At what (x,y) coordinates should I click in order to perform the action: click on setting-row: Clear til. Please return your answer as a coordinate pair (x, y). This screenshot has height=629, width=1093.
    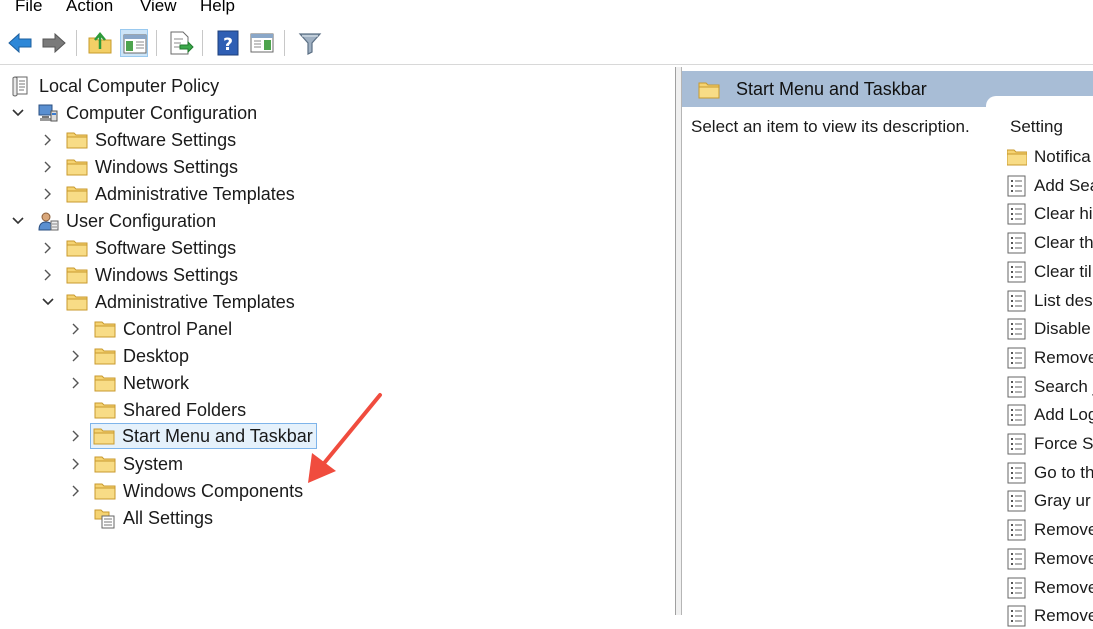
    Looking at the image, I should click on (1049, 272).